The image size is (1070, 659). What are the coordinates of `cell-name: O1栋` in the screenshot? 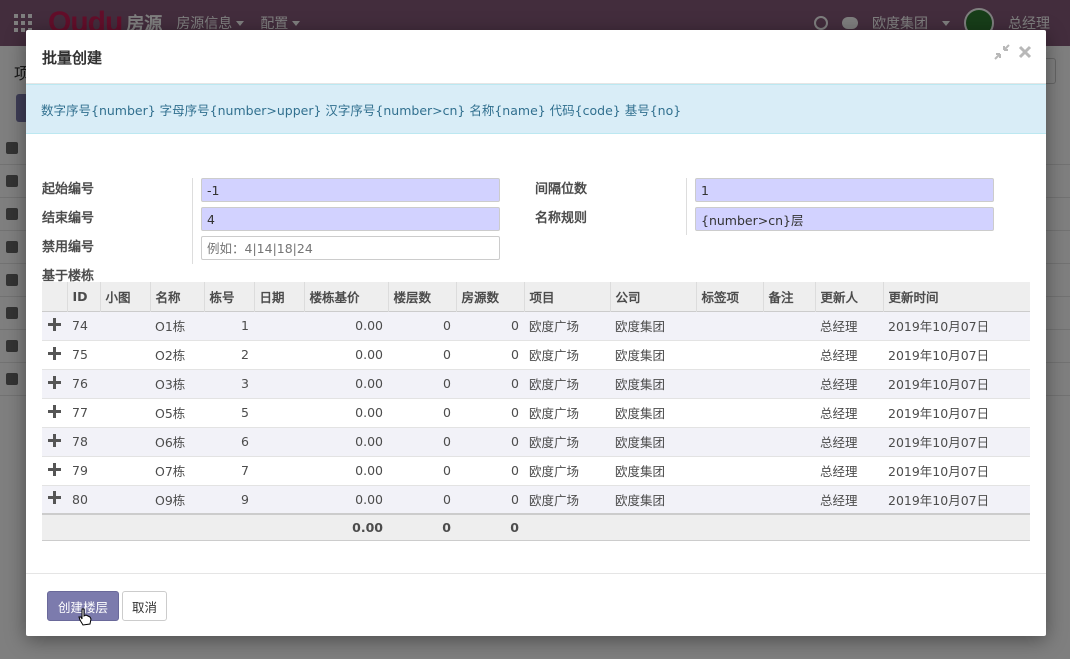 It's located at (170, 326).